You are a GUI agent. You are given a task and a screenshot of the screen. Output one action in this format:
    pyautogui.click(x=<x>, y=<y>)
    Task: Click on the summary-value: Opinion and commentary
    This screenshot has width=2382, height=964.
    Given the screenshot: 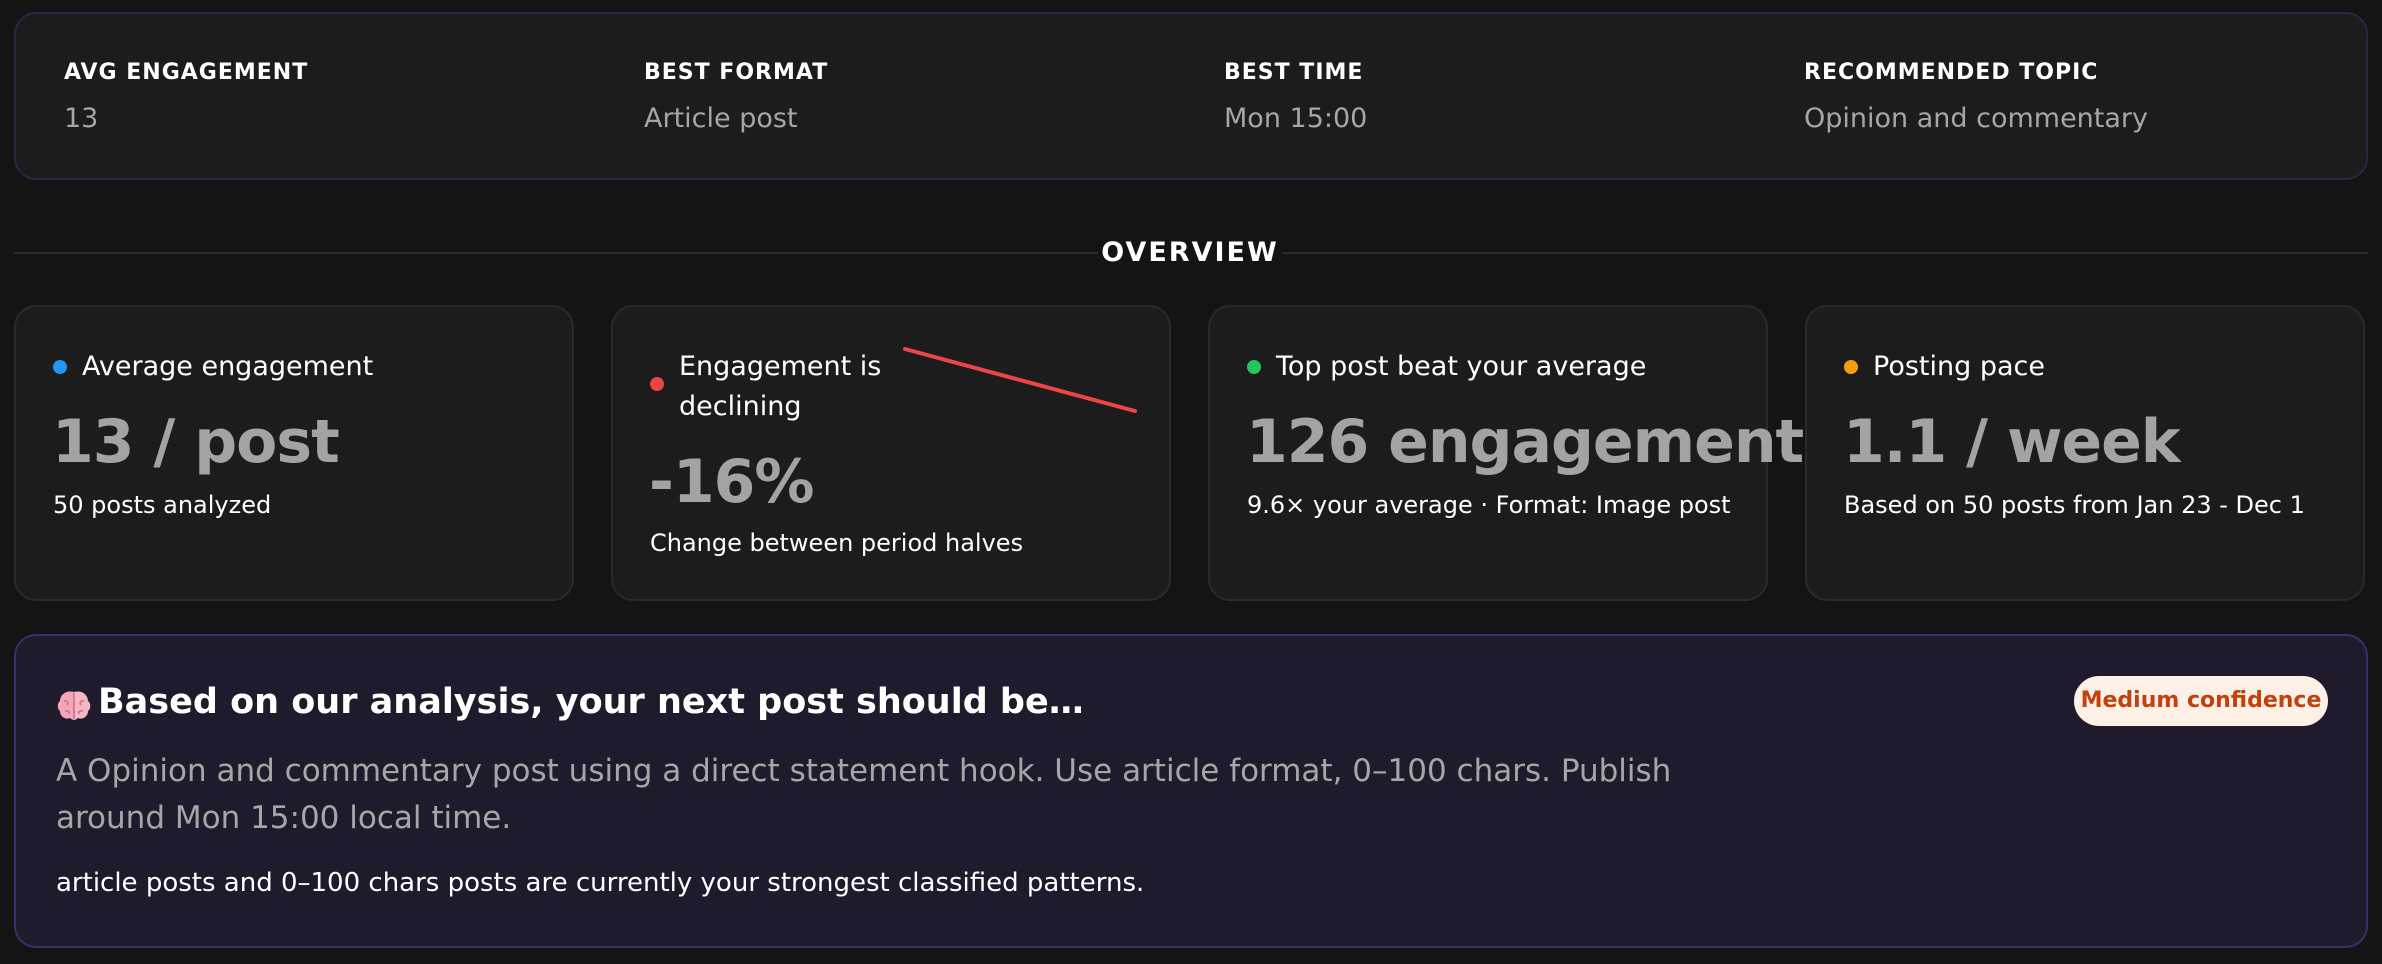 What is the action you would take?
    pyautogui.click(x=1976, y=118)
    